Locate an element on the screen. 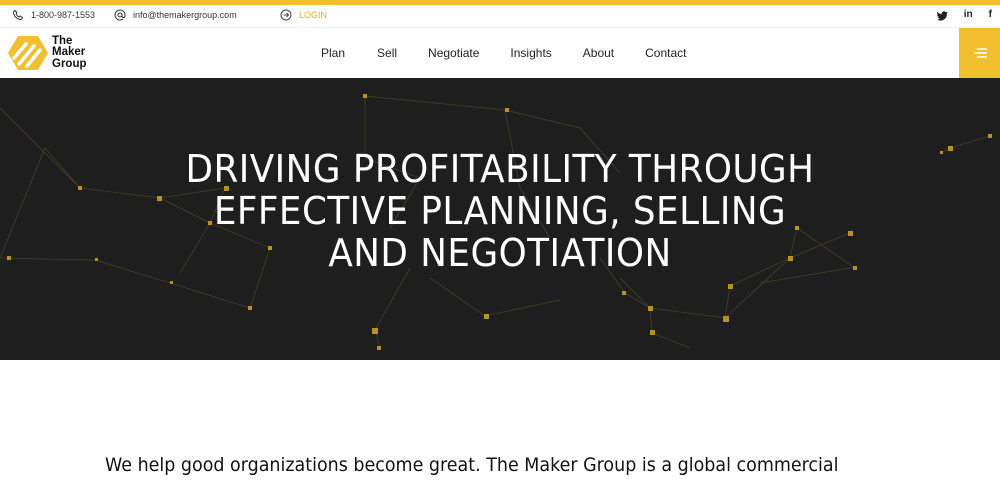  logo: The Maker Group is located at coordinates (47, 53).